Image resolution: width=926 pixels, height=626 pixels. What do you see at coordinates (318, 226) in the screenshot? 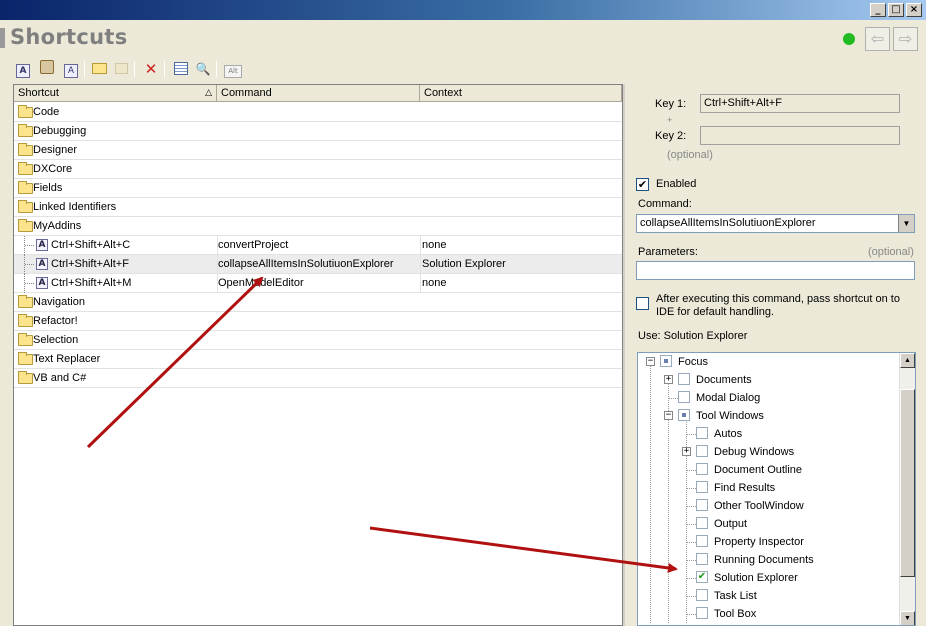
I see `folder-row: MyAddins` at bounding box center [318, 226].